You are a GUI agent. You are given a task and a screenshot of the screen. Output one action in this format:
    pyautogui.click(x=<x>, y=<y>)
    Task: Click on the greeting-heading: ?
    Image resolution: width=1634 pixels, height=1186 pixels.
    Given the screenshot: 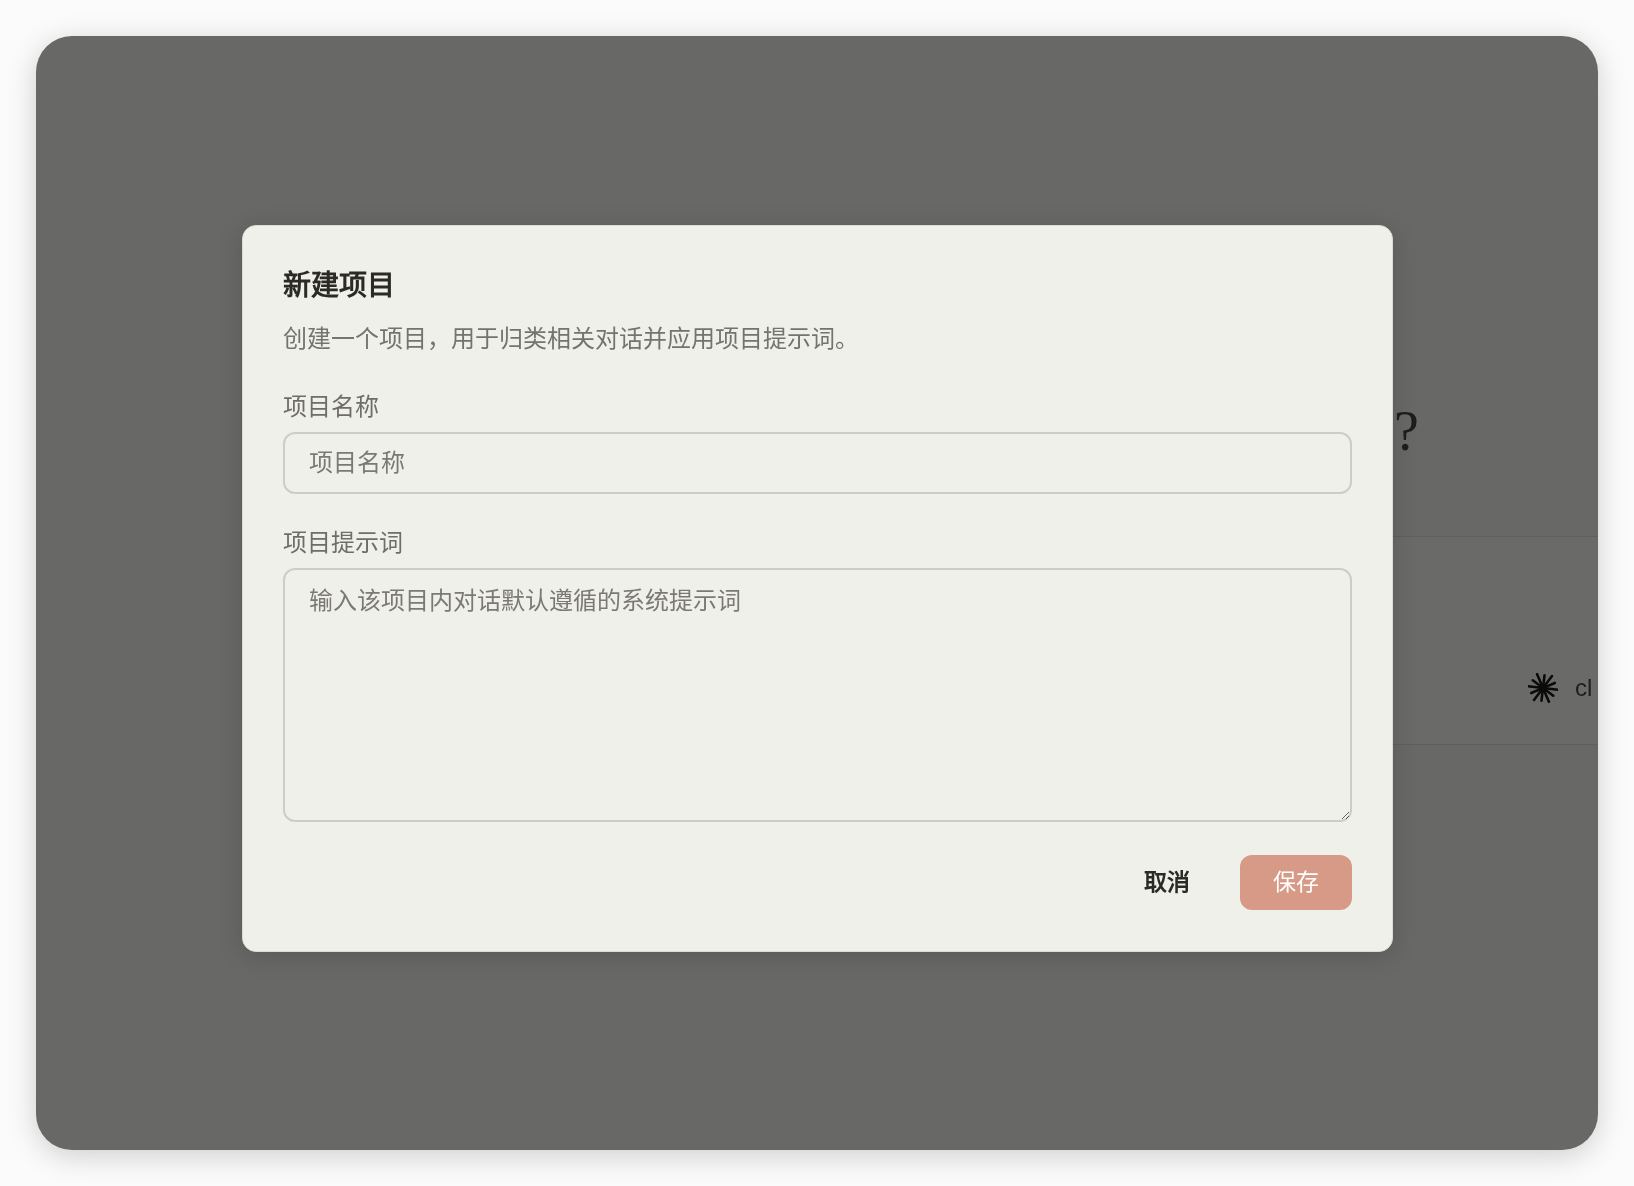 What is the action you would take?
    pyautogui.click(x=1406, y=431)
    